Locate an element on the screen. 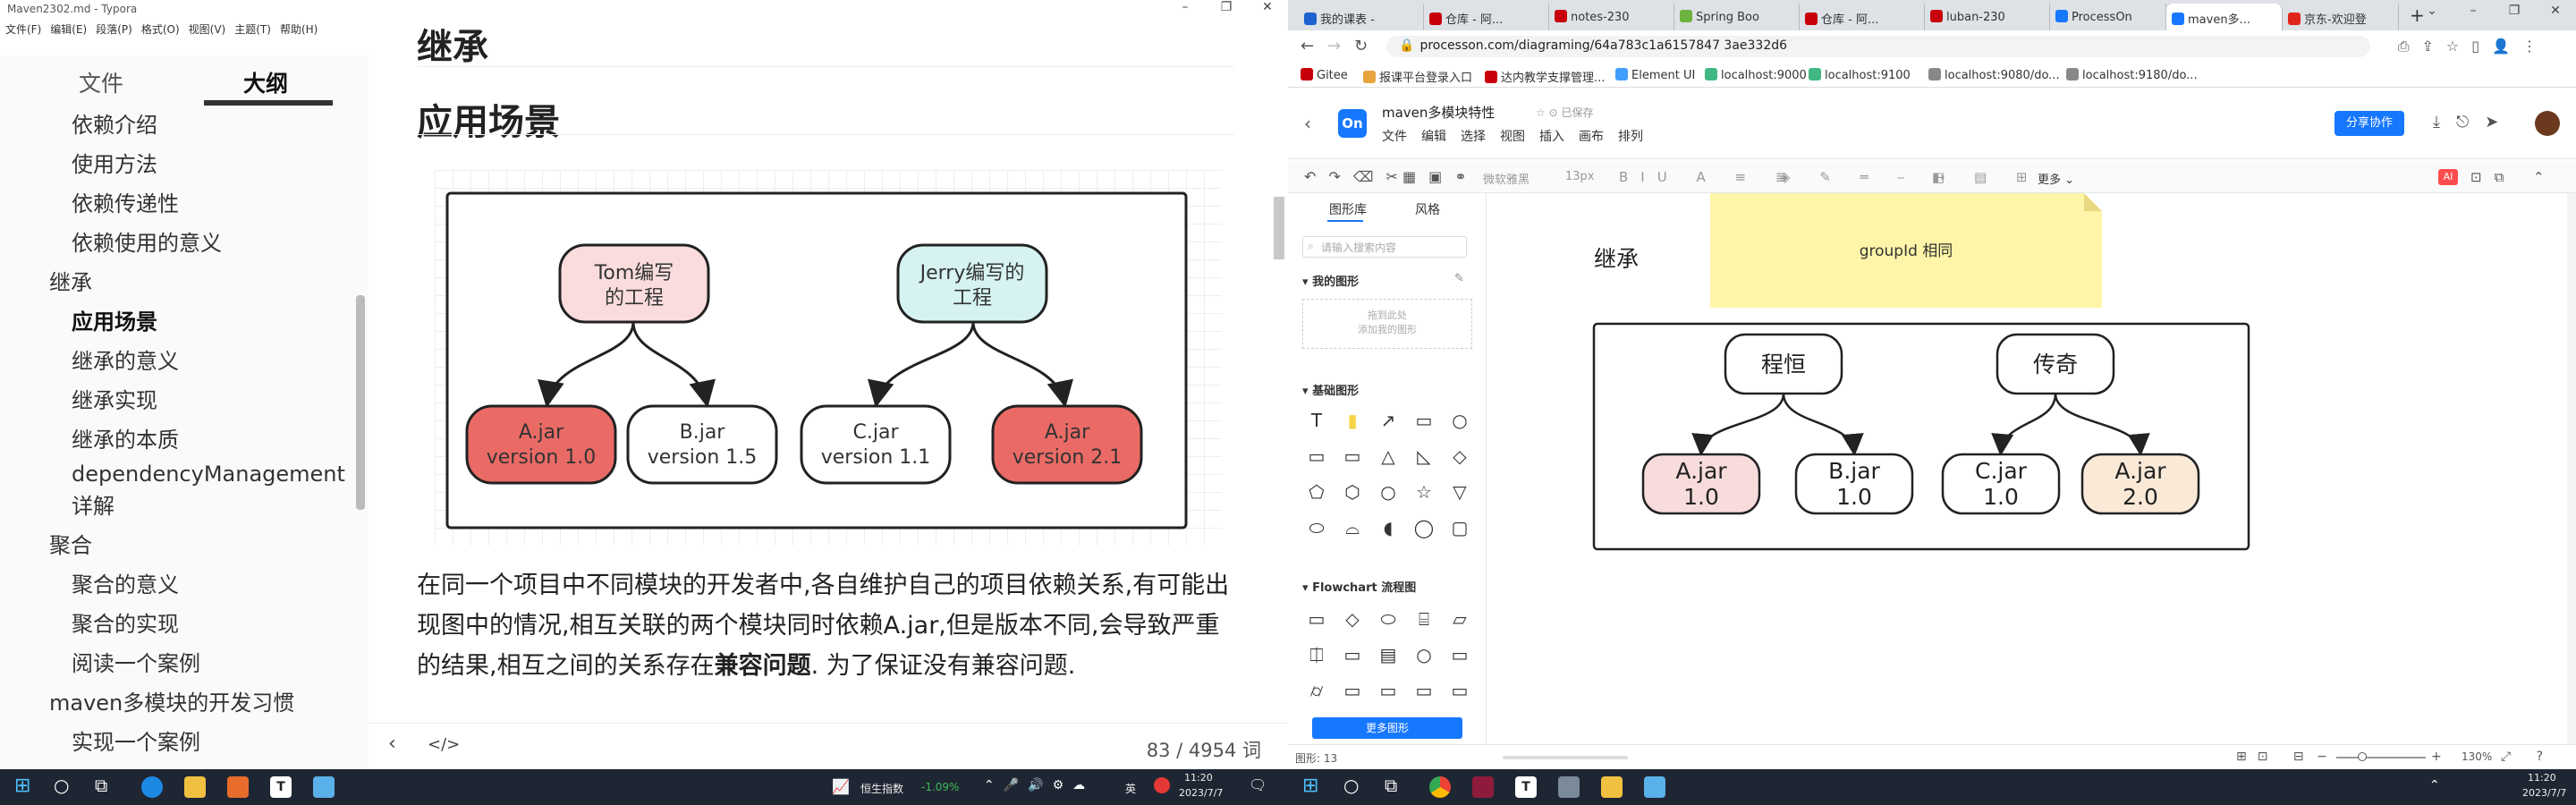  view-icons: ⊞⊡ ⊟ is located at coordinates (2275, 757).